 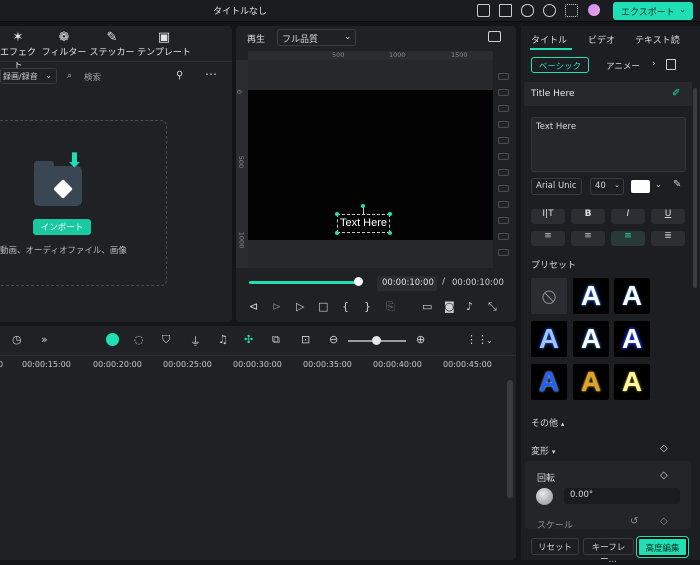 What do you see at coordinates (83, 203) in the screenshot?
I see `import-dropzone` at bounding box center [83, 203].